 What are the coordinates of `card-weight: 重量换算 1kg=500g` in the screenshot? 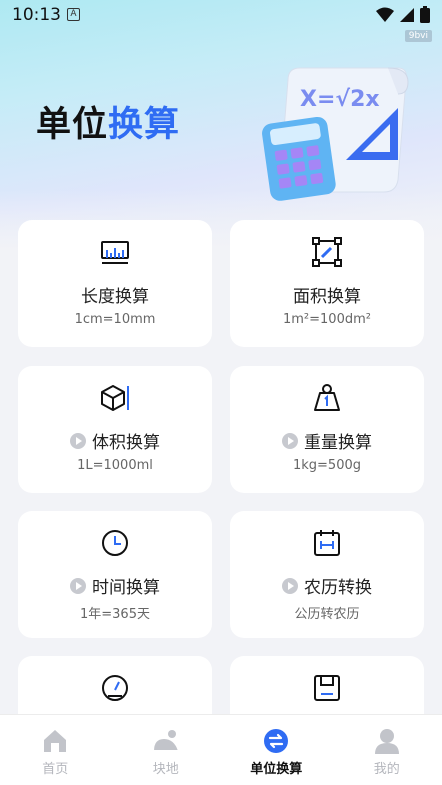 It's located at (327, 429).